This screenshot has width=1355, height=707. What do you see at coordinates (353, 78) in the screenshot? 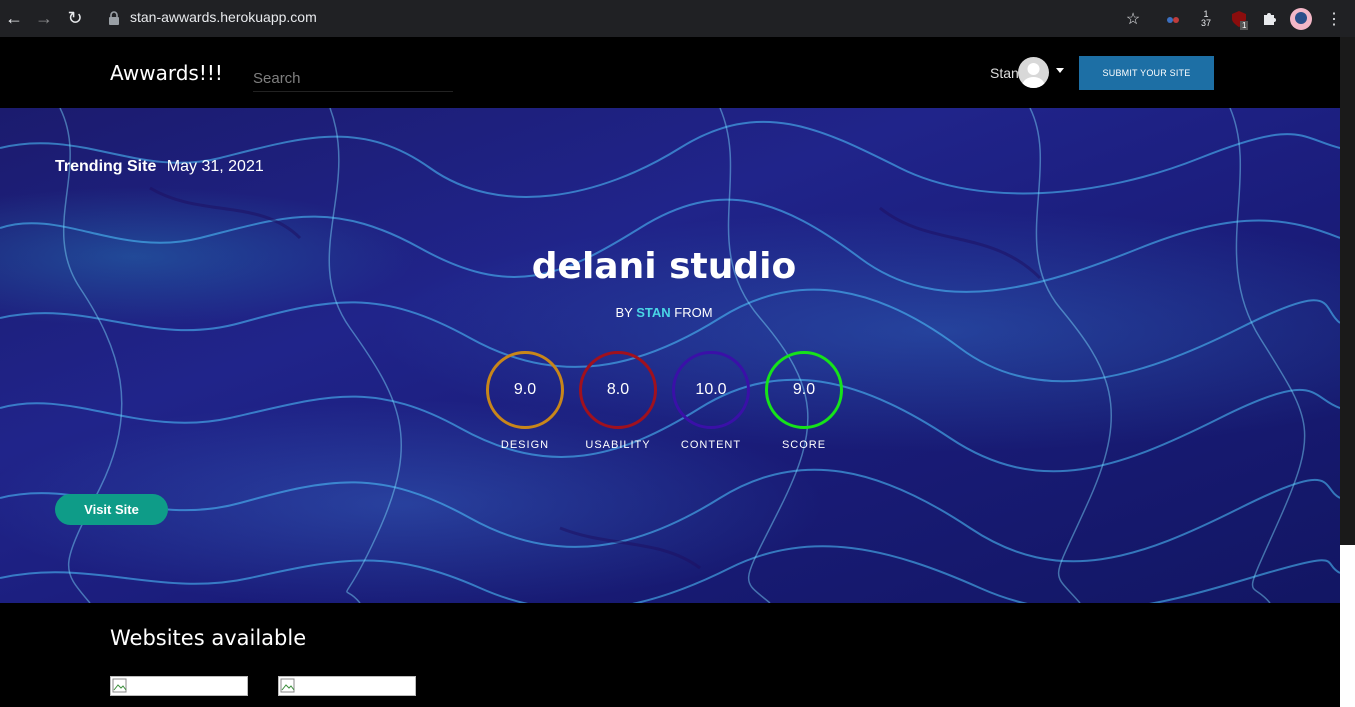
I see `search-input` at bounding box center [353, 78].